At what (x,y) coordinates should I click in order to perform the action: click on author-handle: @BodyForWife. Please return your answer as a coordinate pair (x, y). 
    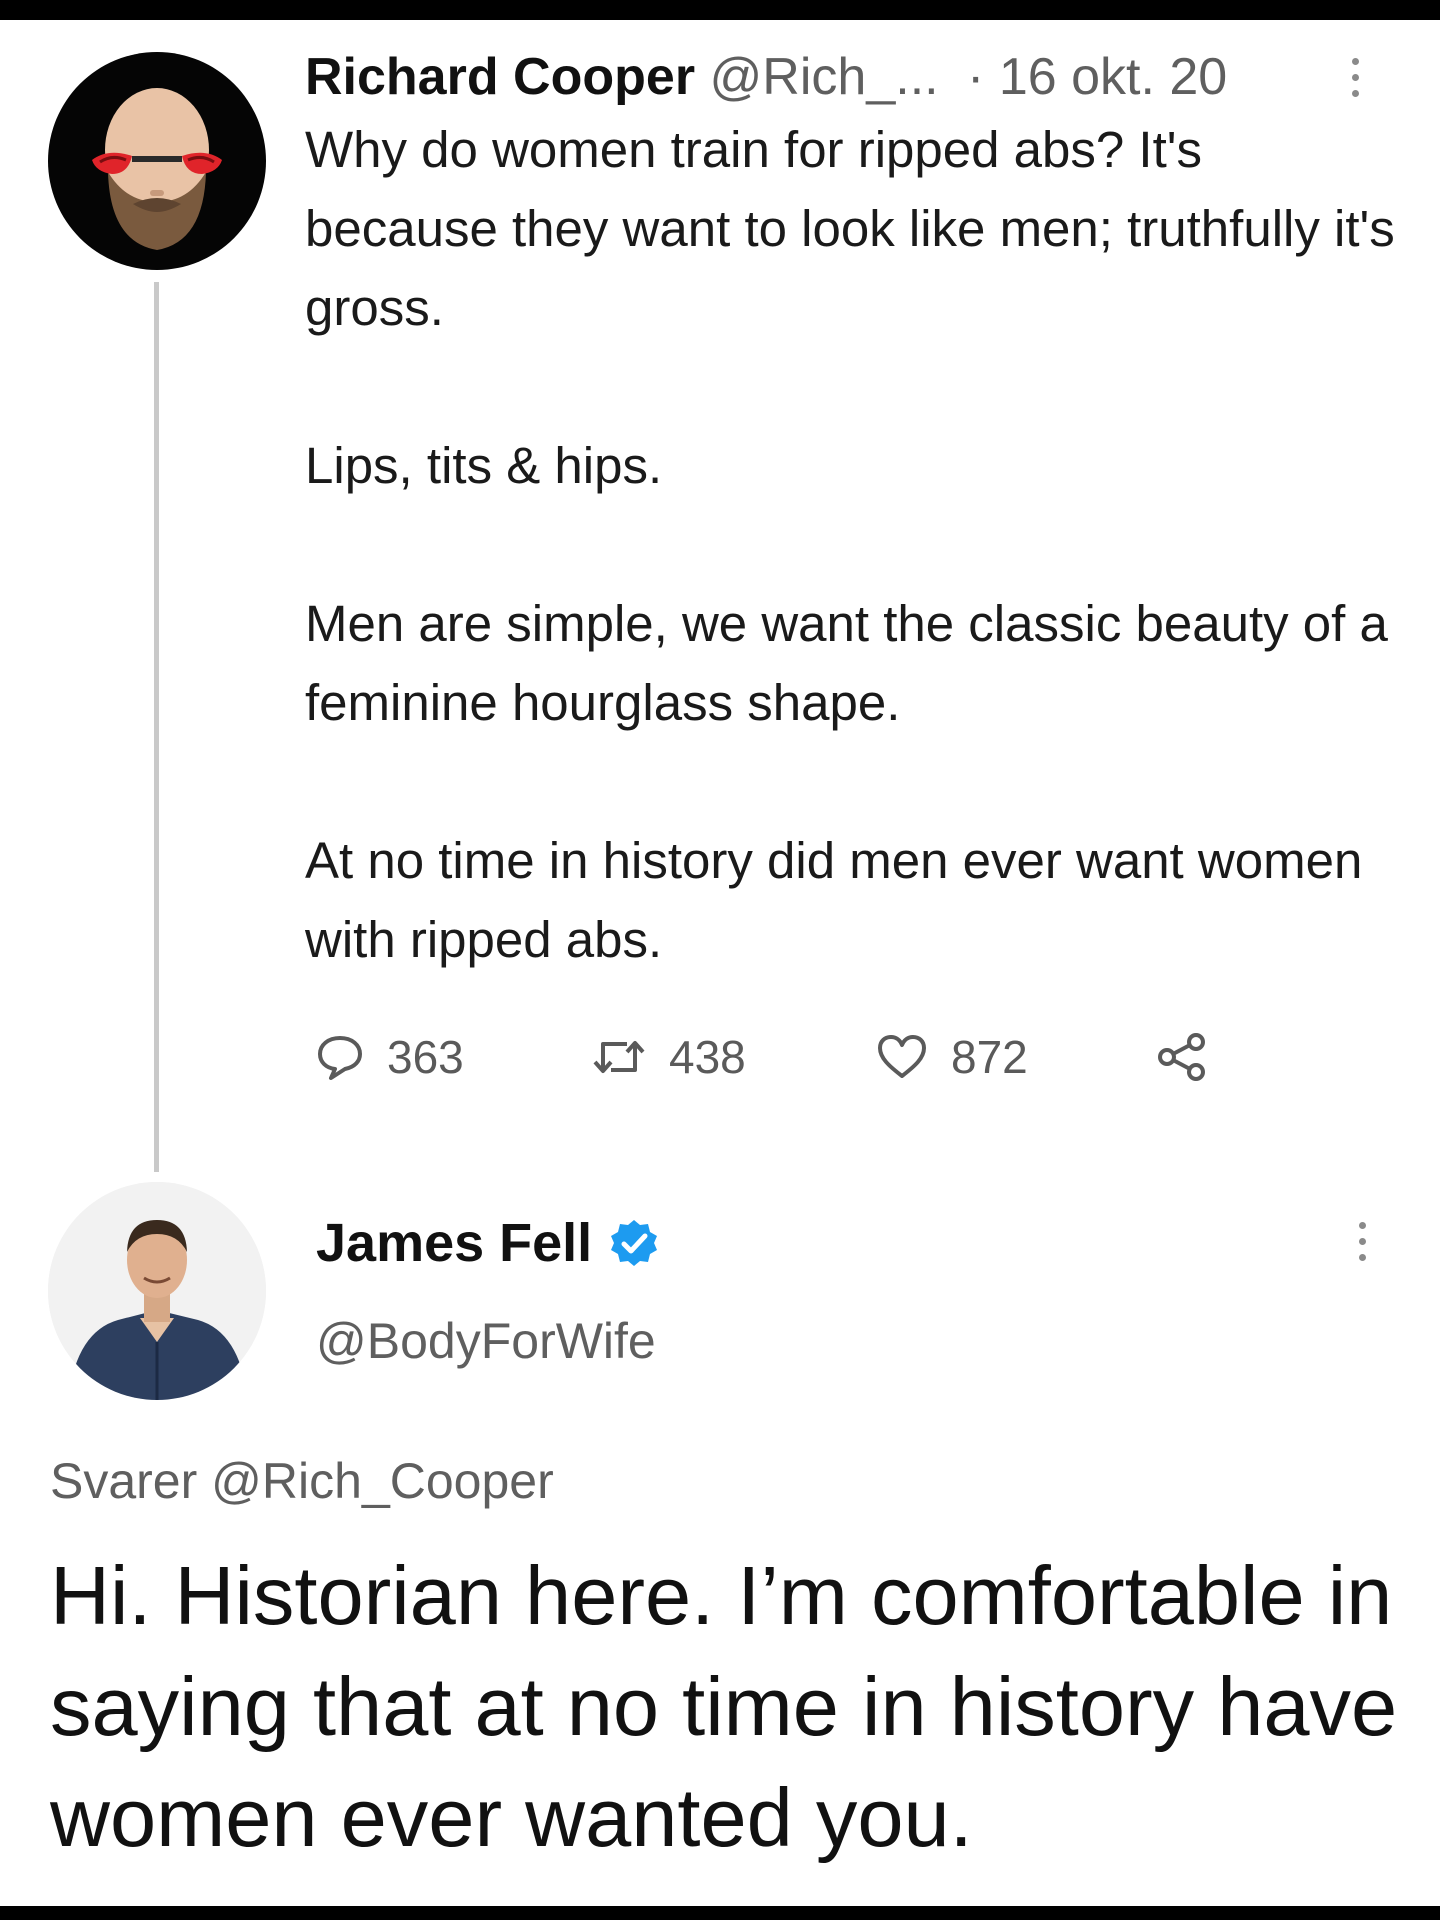
    Looking at the image, I should click on (486, 1341).